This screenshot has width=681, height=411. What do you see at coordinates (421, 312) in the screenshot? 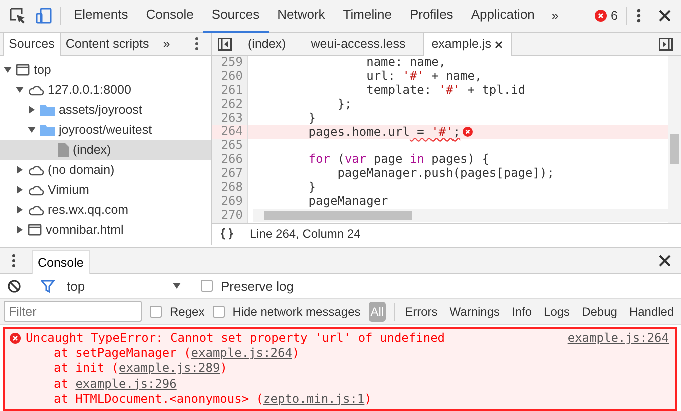
I see `level-filter: Errors` at bounding box center [421, 312].